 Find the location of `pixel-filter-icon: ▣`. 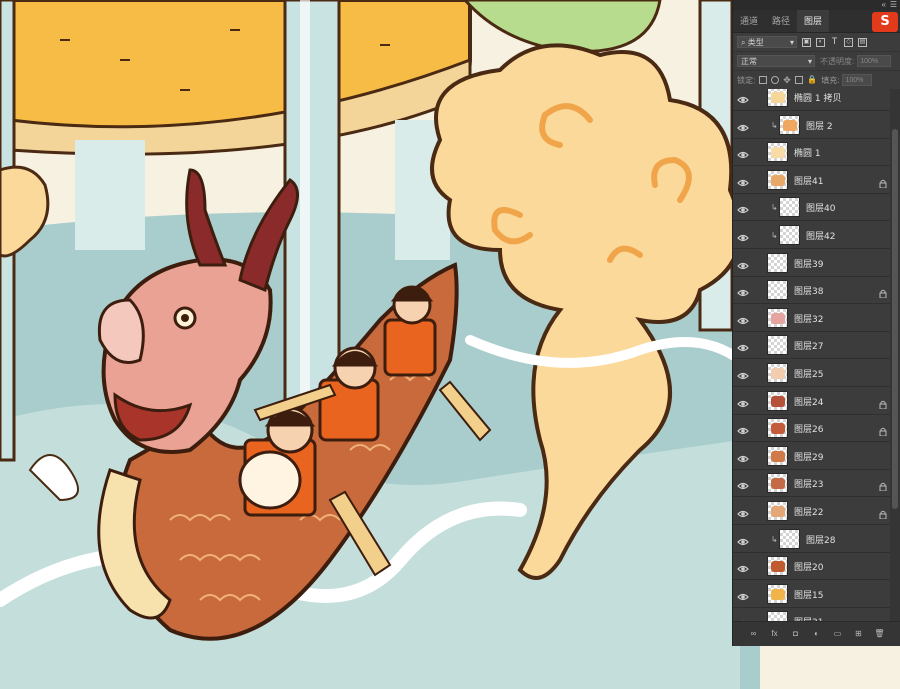

pixel-filter-icon: ▣ is located at coordinates (806, 42).